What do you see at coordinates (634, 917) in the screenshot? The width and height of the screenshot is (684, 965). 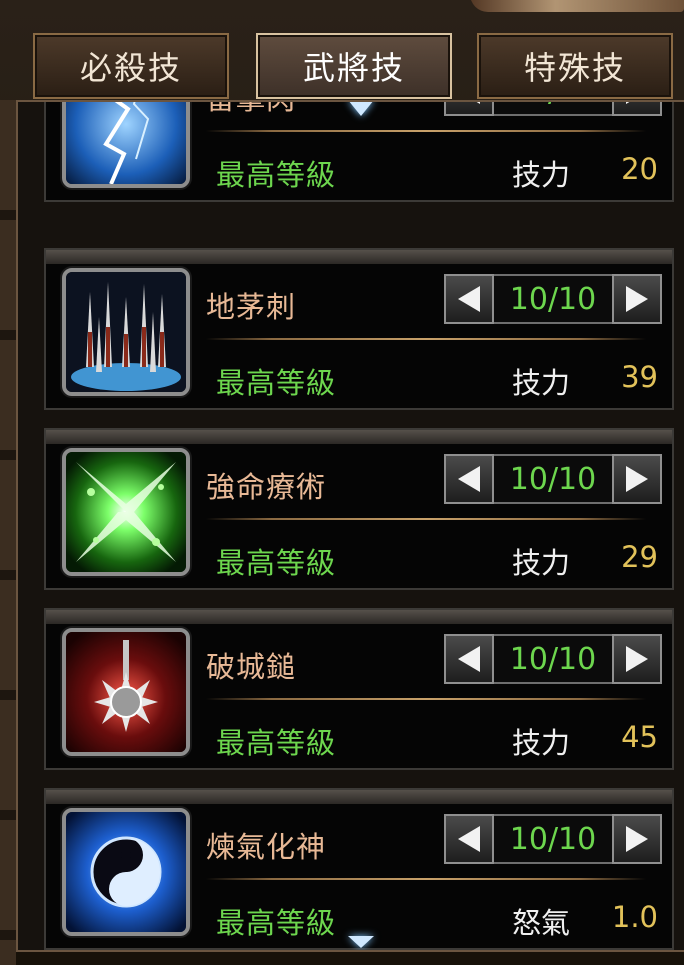 I see `cost-value: 1.0` at bounding box center [634, 917].